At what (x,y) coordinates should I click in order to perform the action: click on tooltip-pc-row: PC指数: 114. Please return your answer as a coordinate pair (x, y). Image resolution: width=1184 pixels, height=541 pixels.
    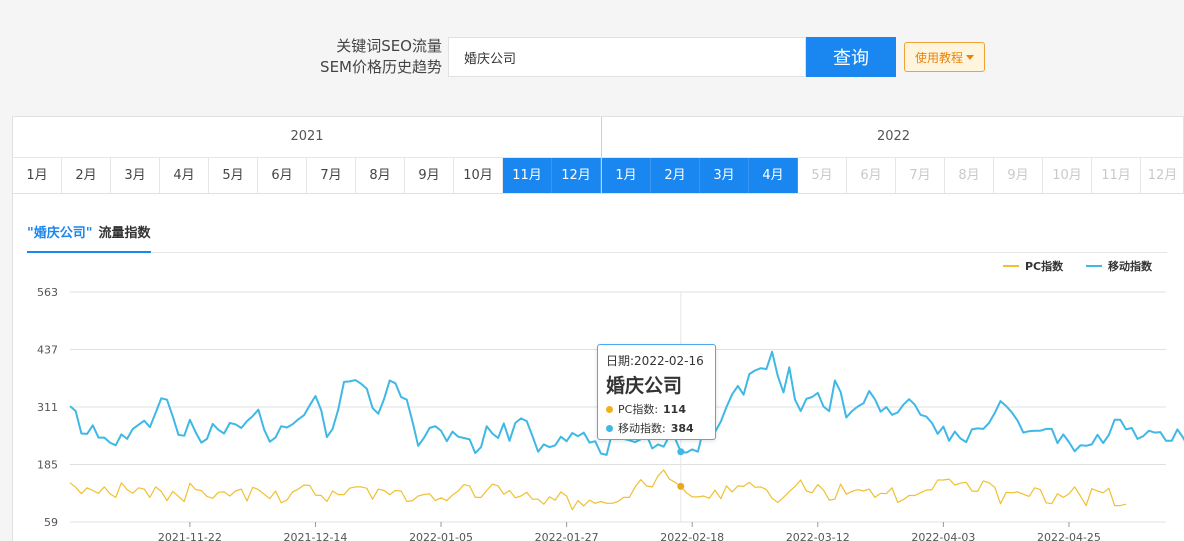
    Looking at the image, I should click on (656, 409).